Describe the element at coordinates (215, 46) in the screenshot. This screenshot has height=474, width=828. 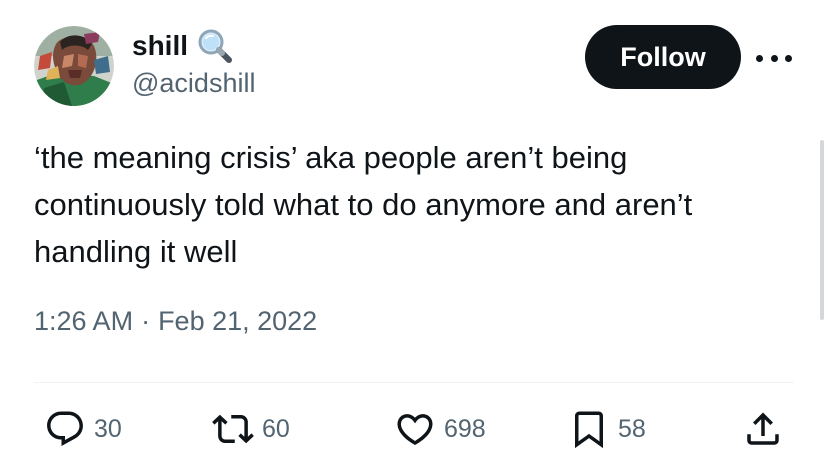
I see `magnifying-glass-icon` at that location.